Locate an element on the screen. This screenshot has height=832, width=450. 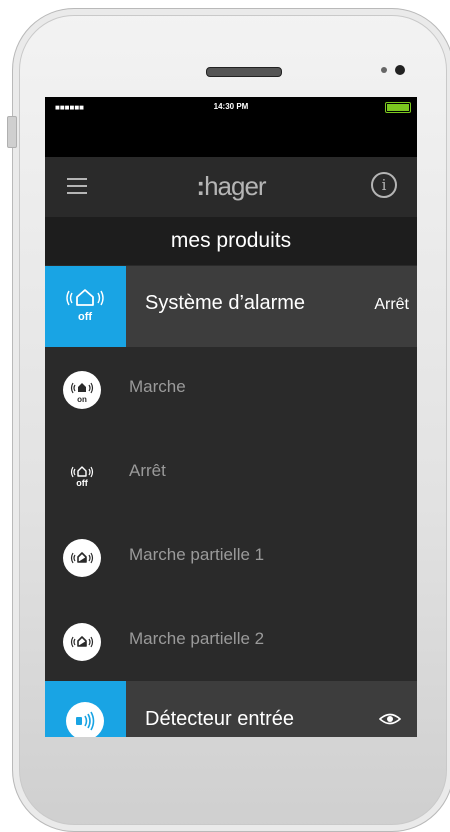
alarm-status-badge: Arrêt is located at coordinates (391, 304).